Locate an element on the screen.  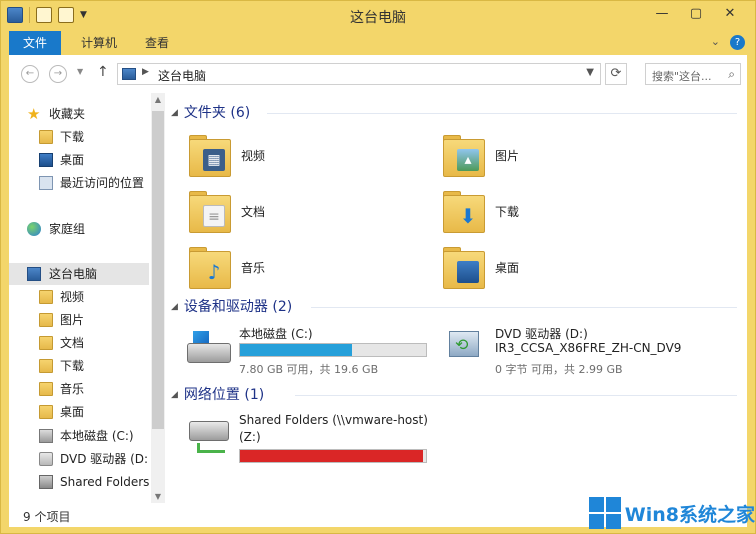
minimize-button: — is located at coordinates (662, 14).